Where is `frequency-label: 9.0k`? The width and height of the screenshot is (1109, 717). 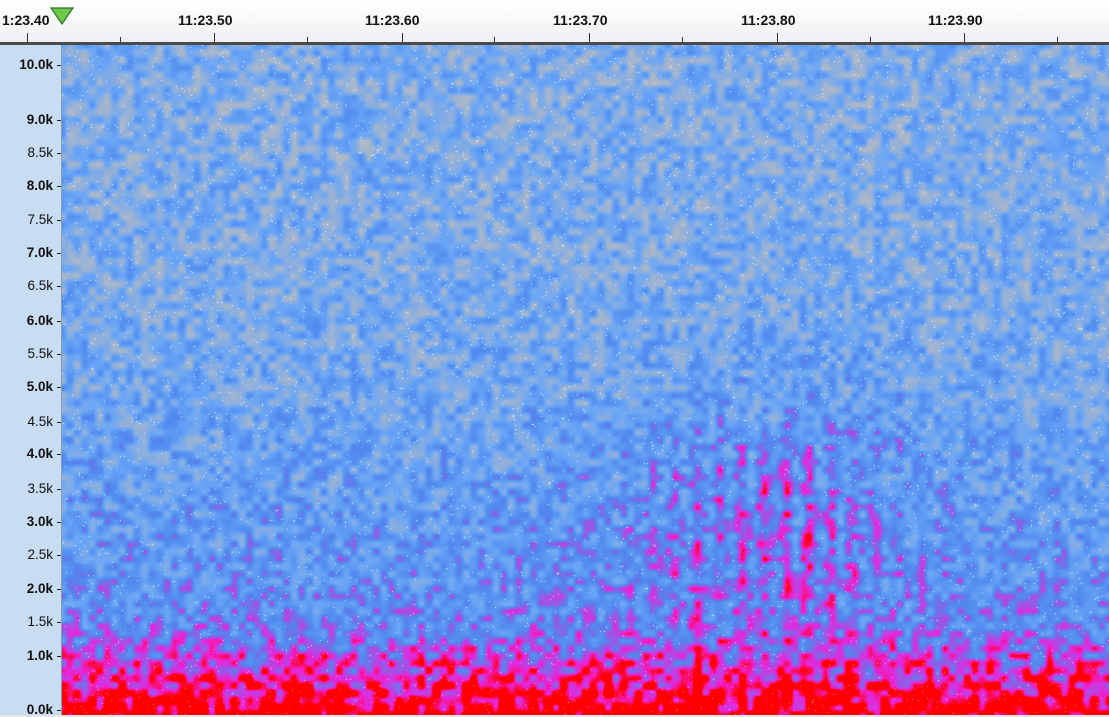
frequency-label: 9.0k is located at coordinates (39, 119).